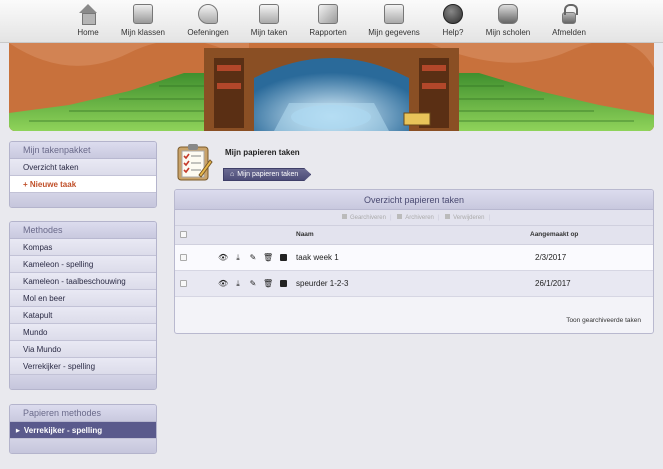  I want to click on sidebar-item-kameleon-taalbeschouwing: Kameleon - taalbeschouwing, so click(83, 281).